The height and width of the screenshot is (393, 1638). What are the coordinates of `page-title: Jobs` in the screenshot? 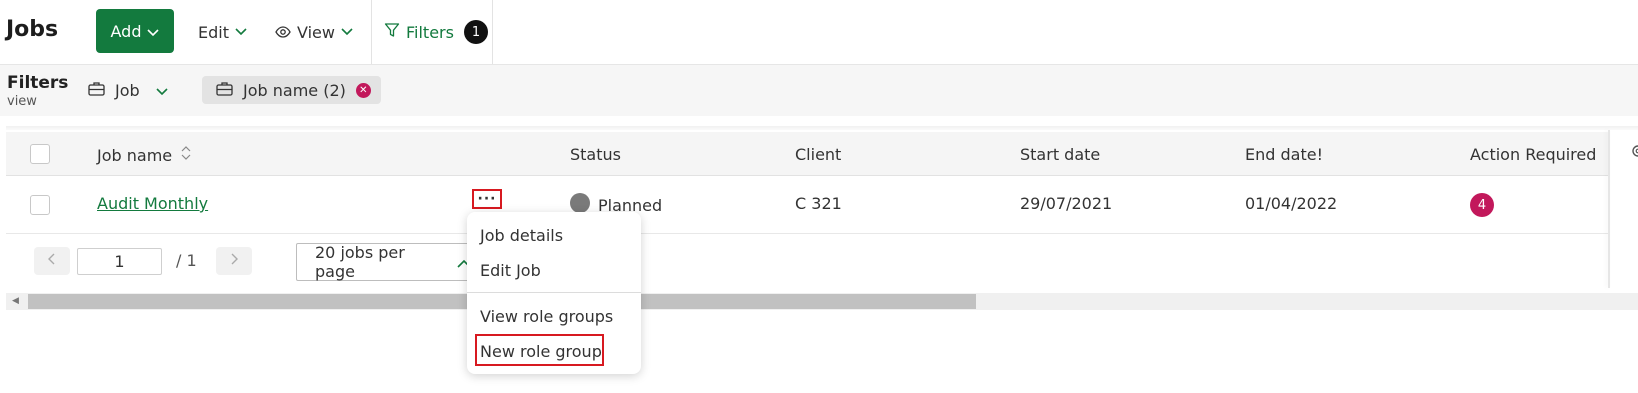 It's located at (32, 29).